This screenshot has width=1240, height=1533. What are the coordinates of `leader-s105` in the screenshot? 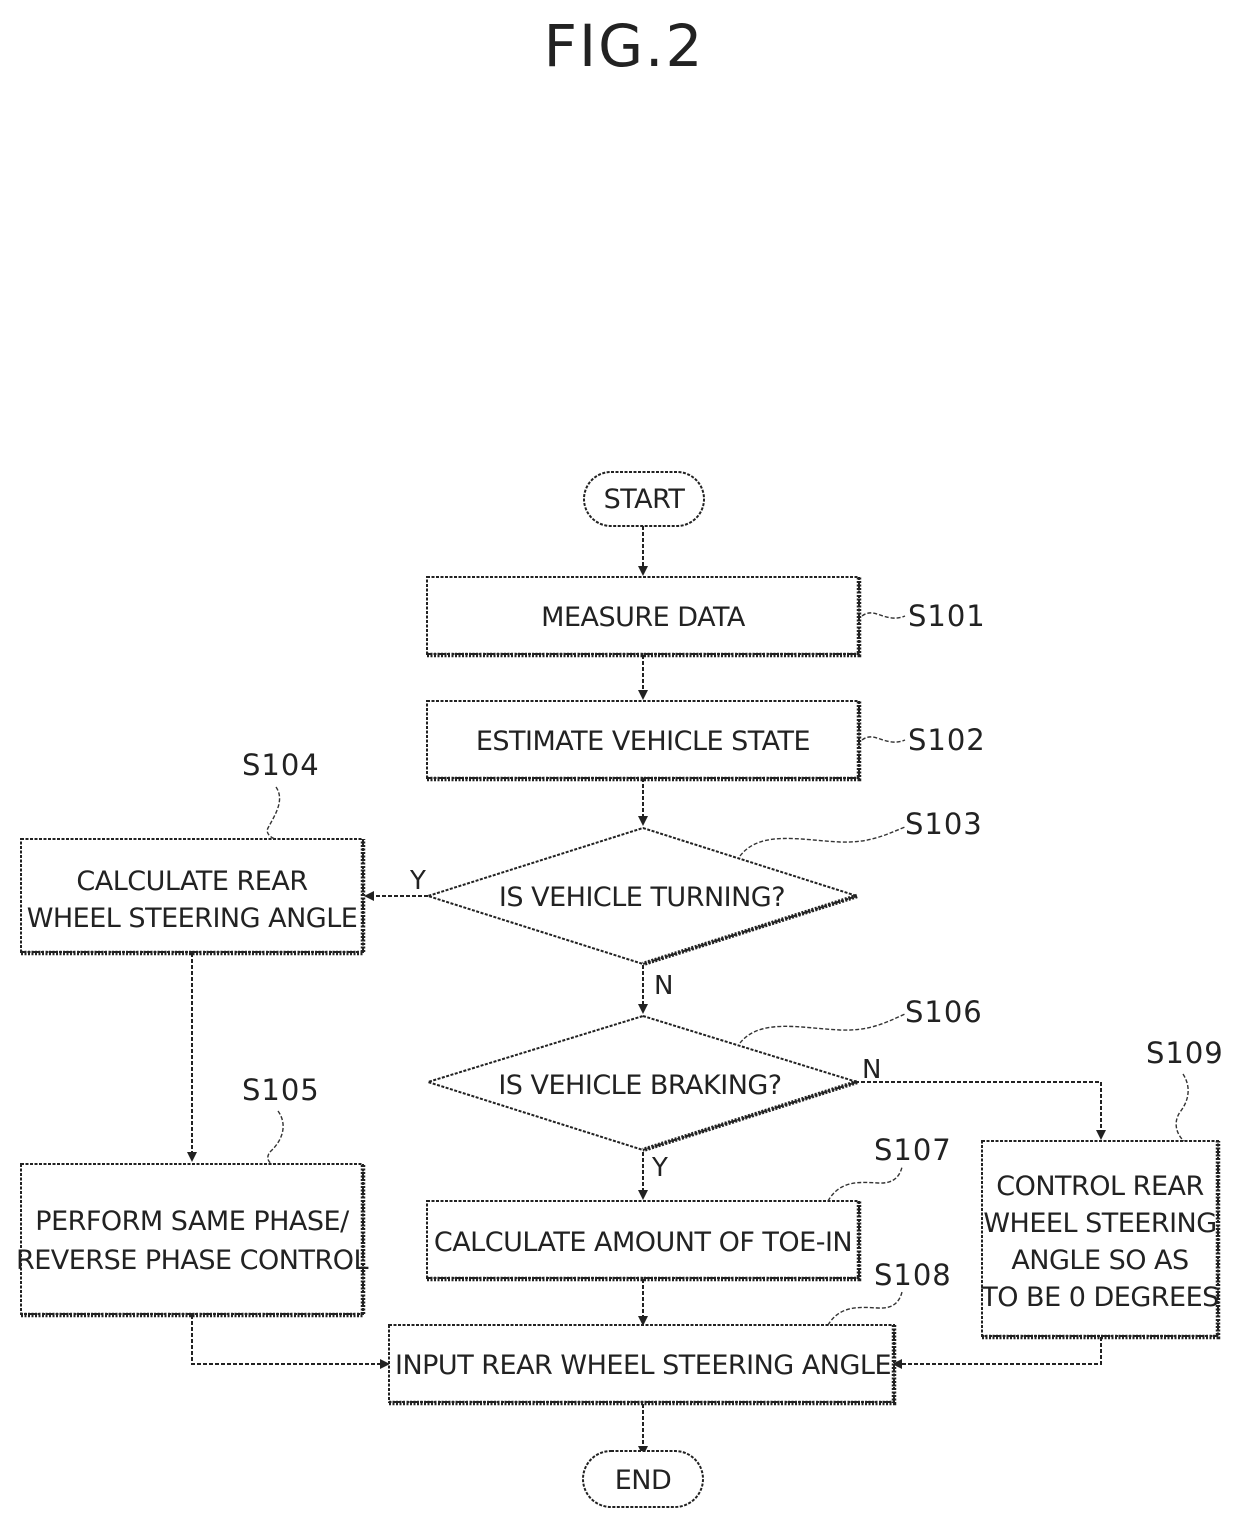 It's located at (275, 1137).